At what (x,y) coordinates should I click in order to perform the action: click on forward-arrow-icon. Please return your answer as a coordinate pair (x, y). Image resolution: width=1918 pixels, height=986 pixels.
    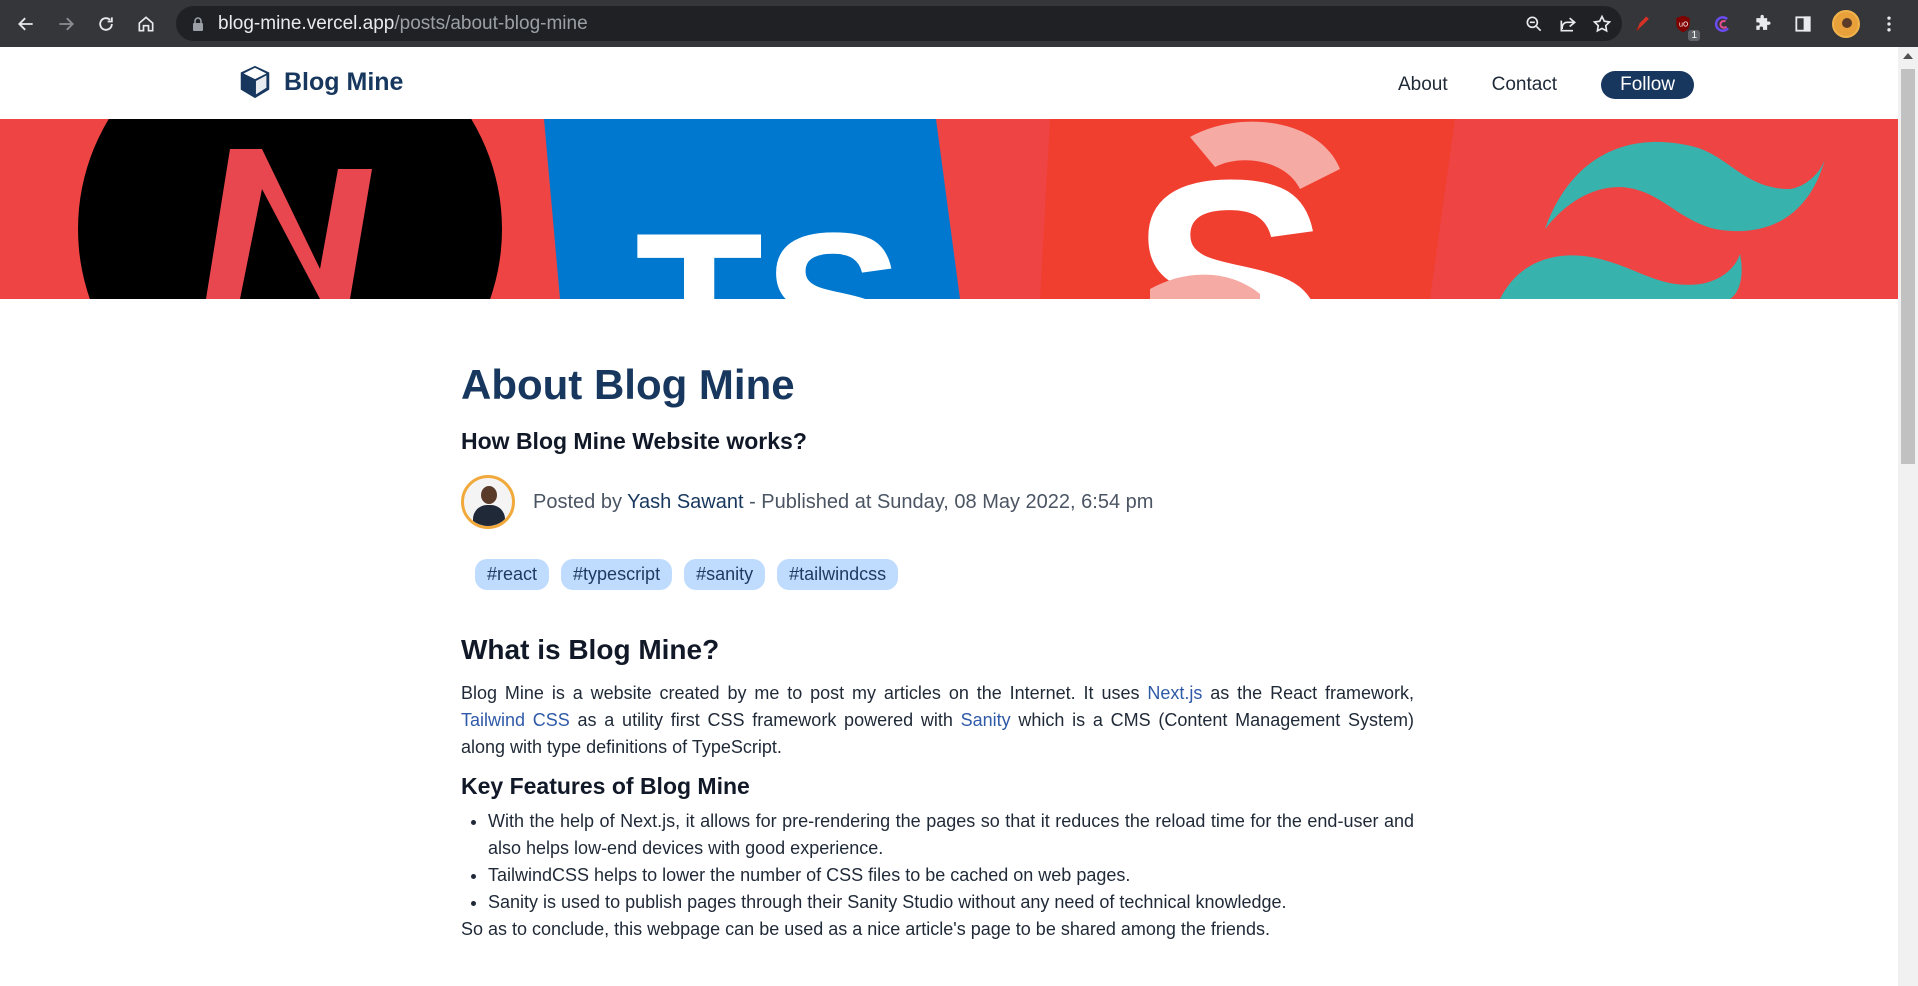
    Looking at the image, I should click on (66, 24).